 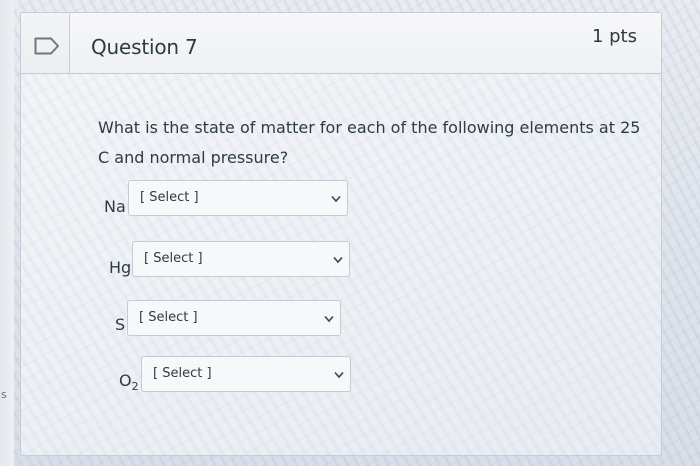 I want to click on answer-select-na: [ Select ], so click(x=238, y=198).